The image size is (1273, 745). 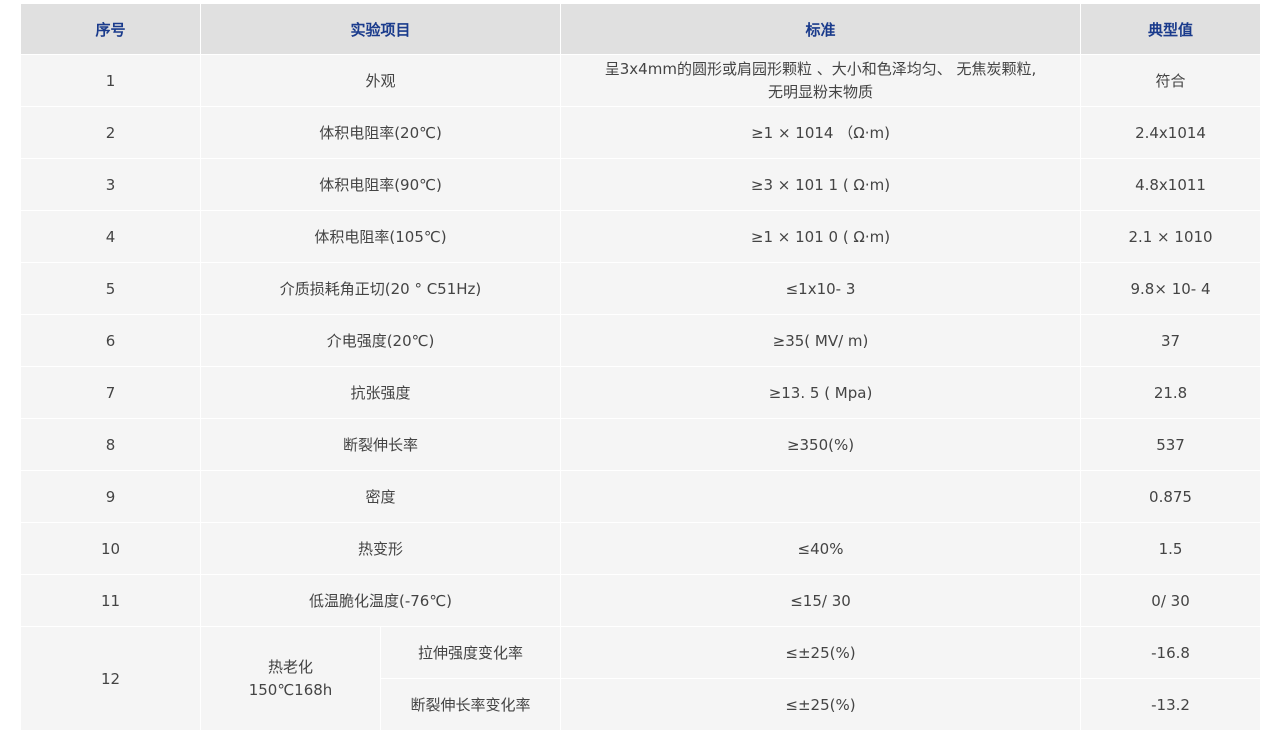 I want to click on table-row: 7 抗张强度 ≥13. 5 ( Mpa) 21.8, so click(x=641, y=392).